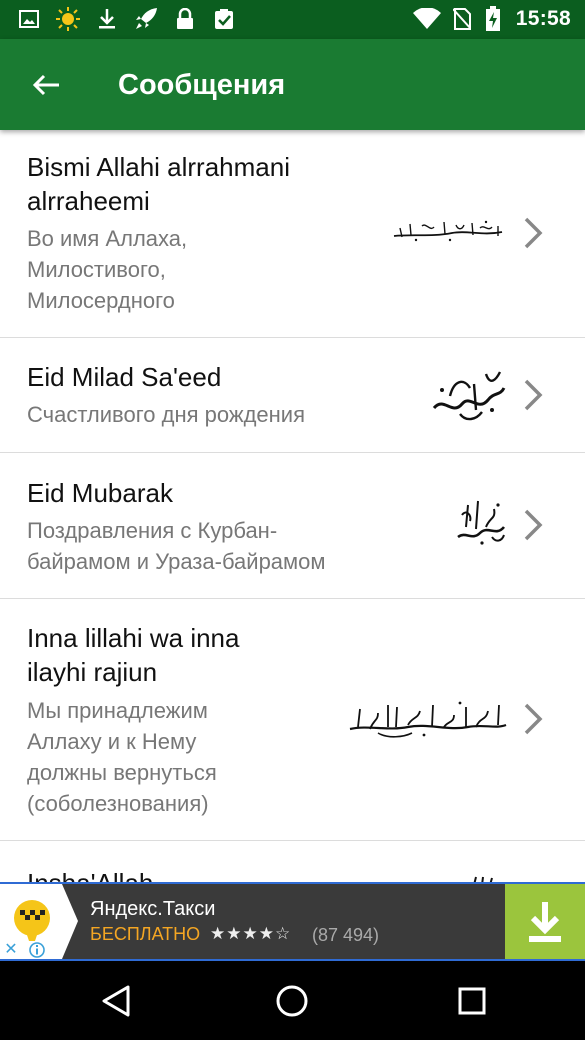 This screenshot has width=585, height=1040. I want to click on wifi-icon, so click(427, 19).